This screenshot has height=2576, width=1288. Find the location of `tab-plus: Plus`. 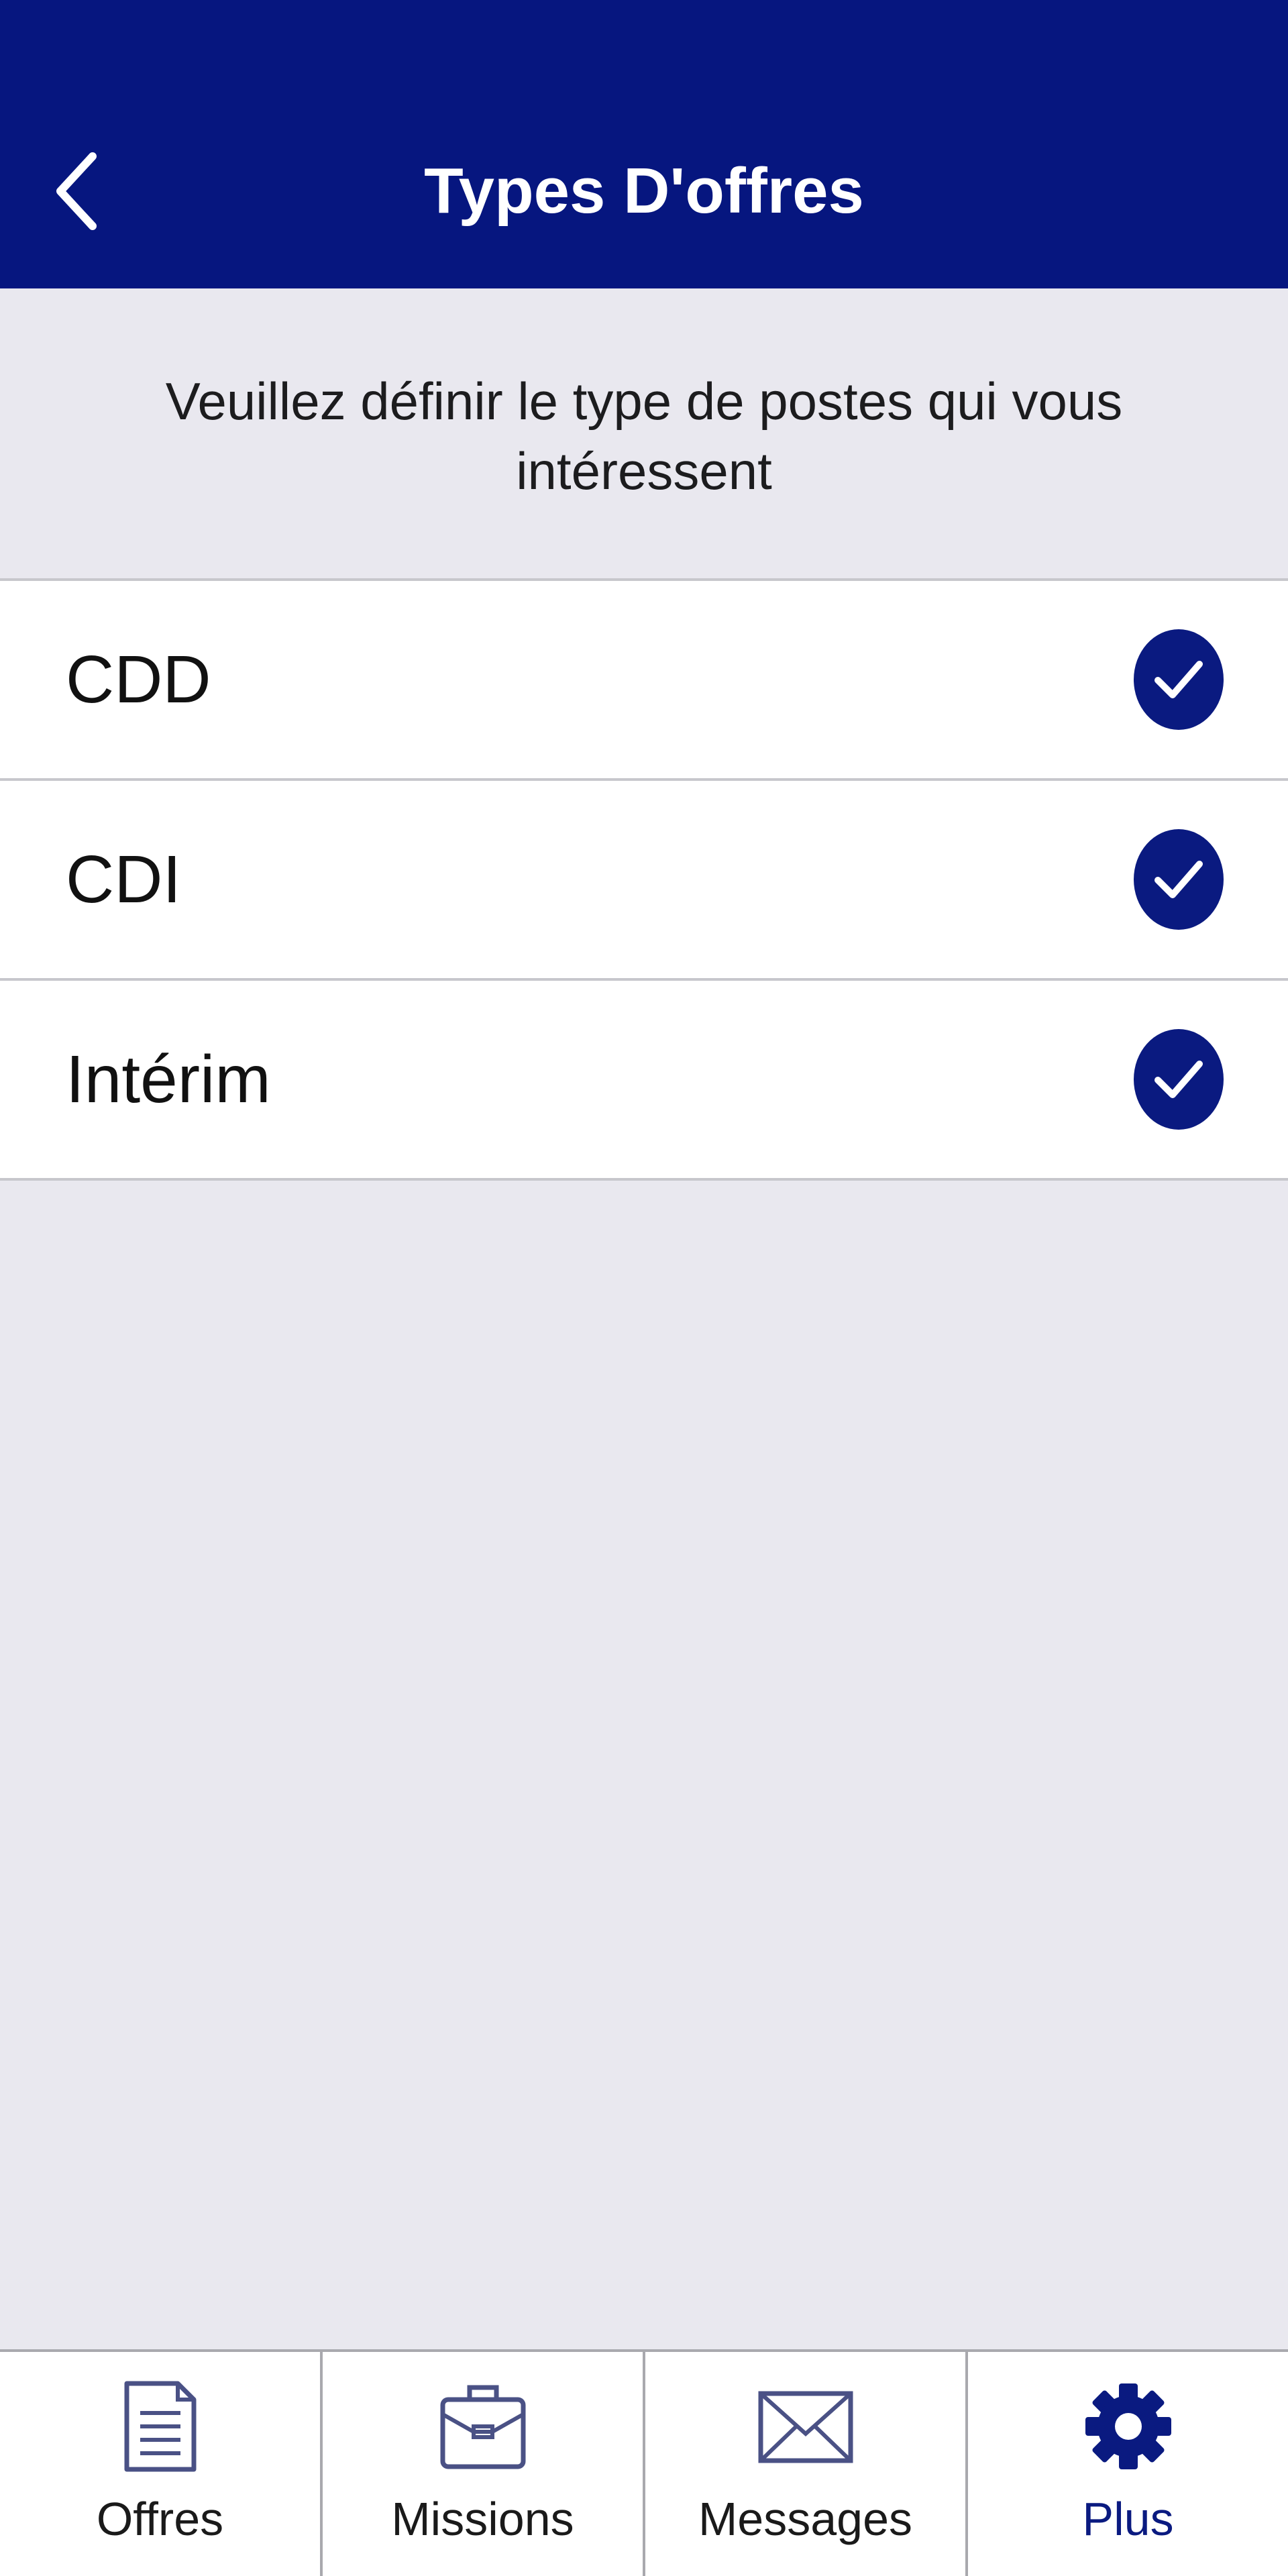

tab-plus: Plus is located at coordinates (1128, 2464).